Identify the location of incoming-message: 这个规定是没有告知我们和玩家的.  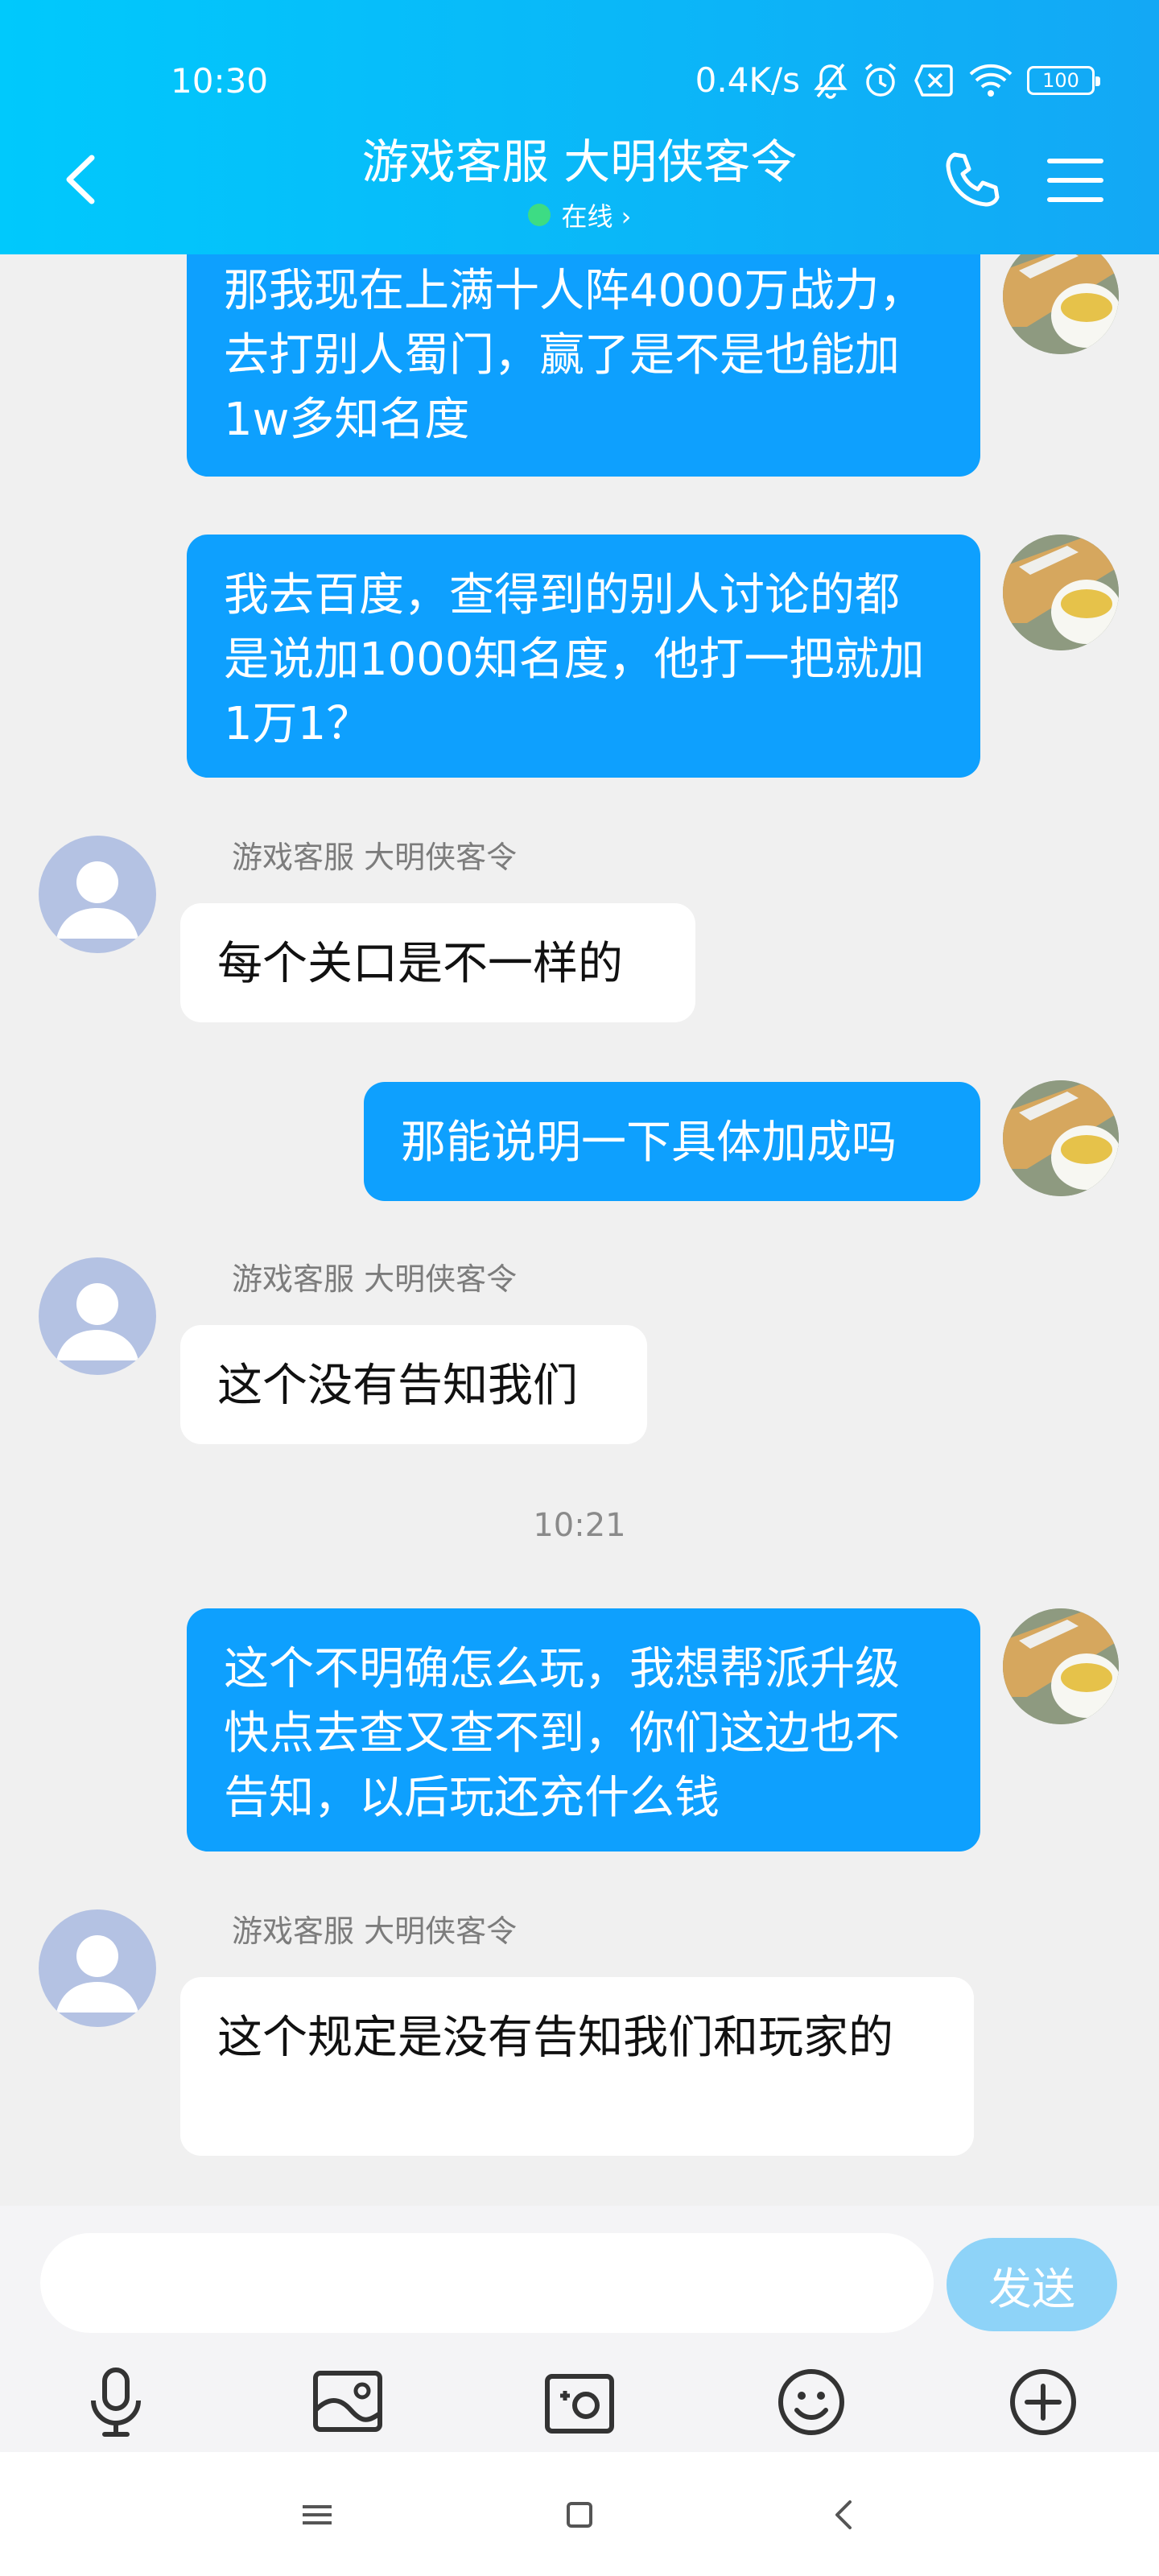
(577, 2066).